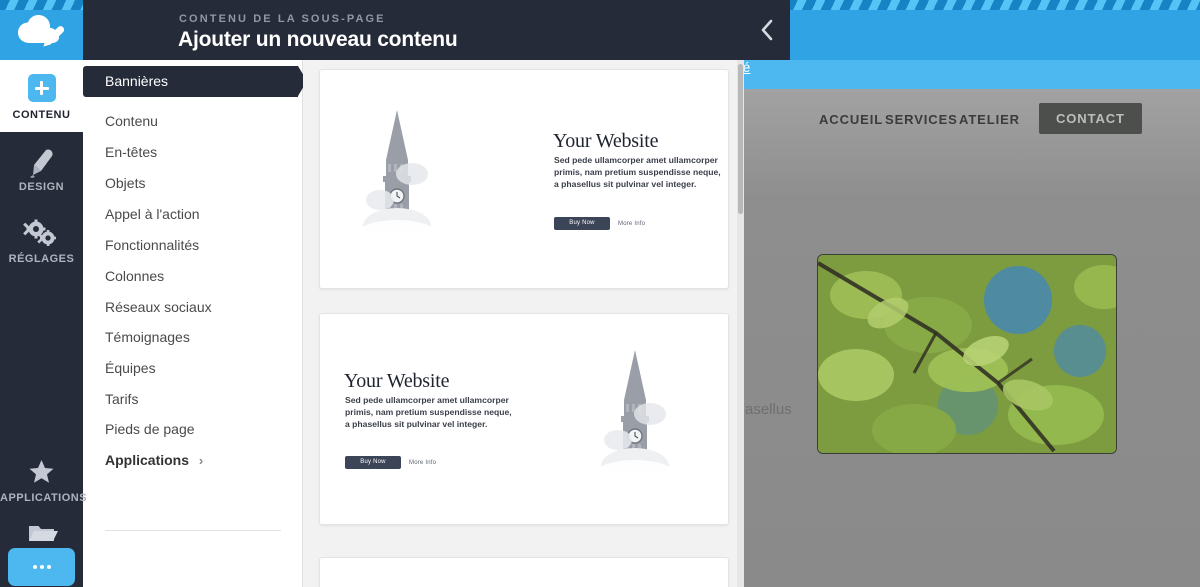  Describe the element at coordinates (130, 368) in the screenshot. I see `category-label: Équipes` at that location.